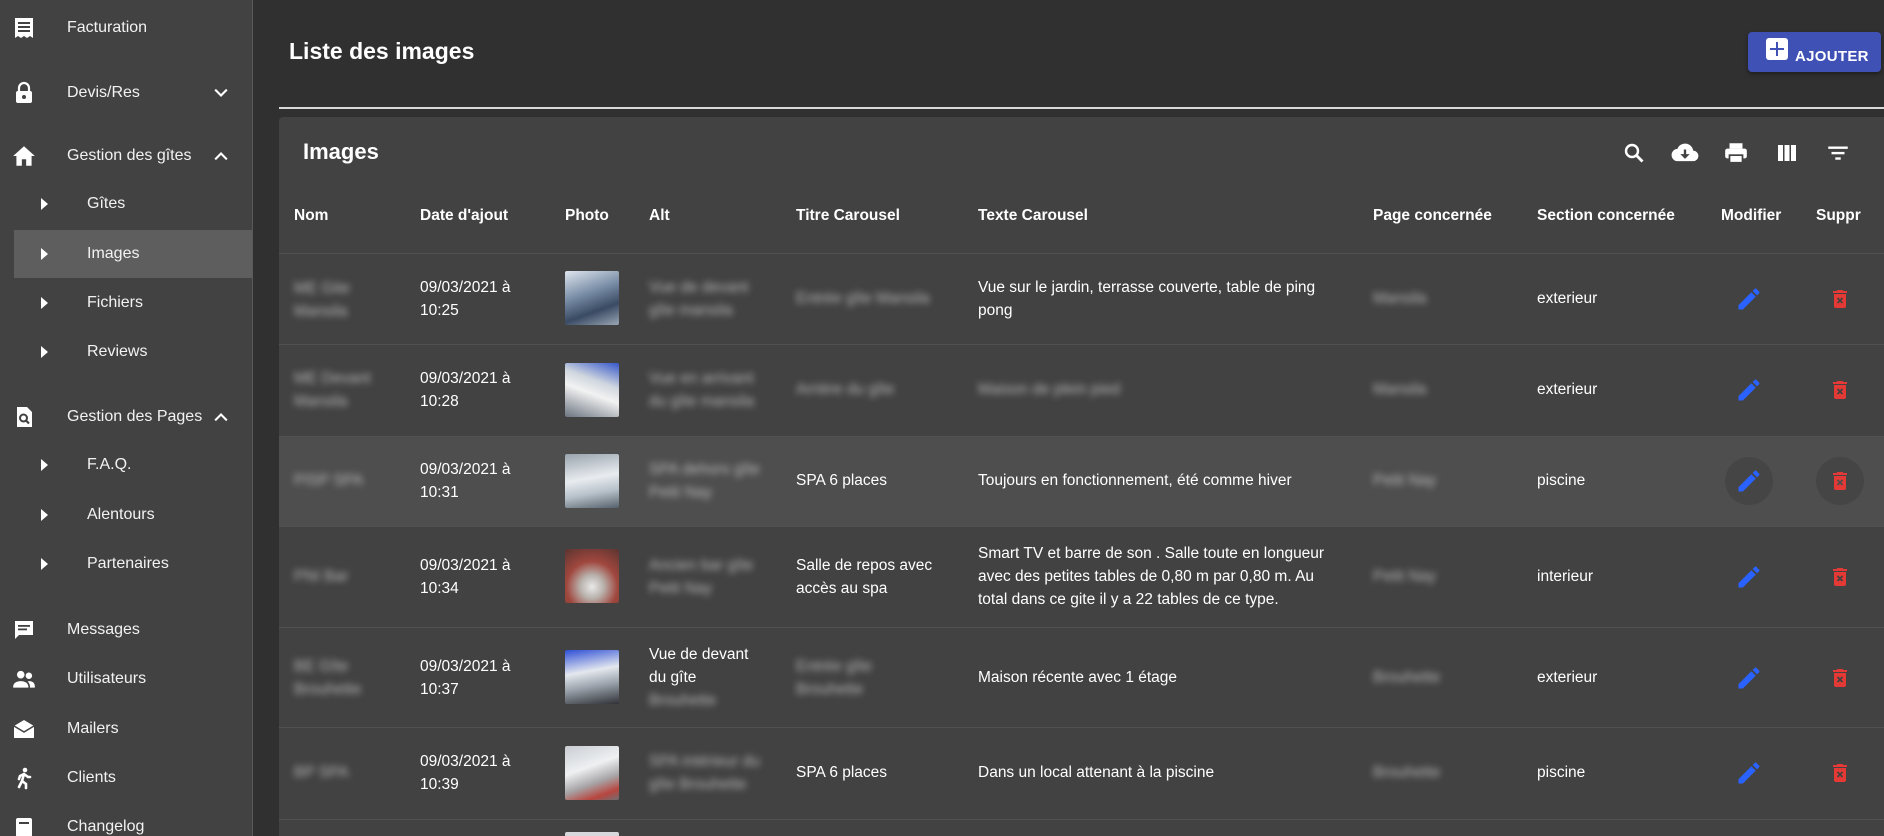 The height and width of the screenshot is (836, 1884). I want to click on cell-page: Brouhette, so click(1407, 772).